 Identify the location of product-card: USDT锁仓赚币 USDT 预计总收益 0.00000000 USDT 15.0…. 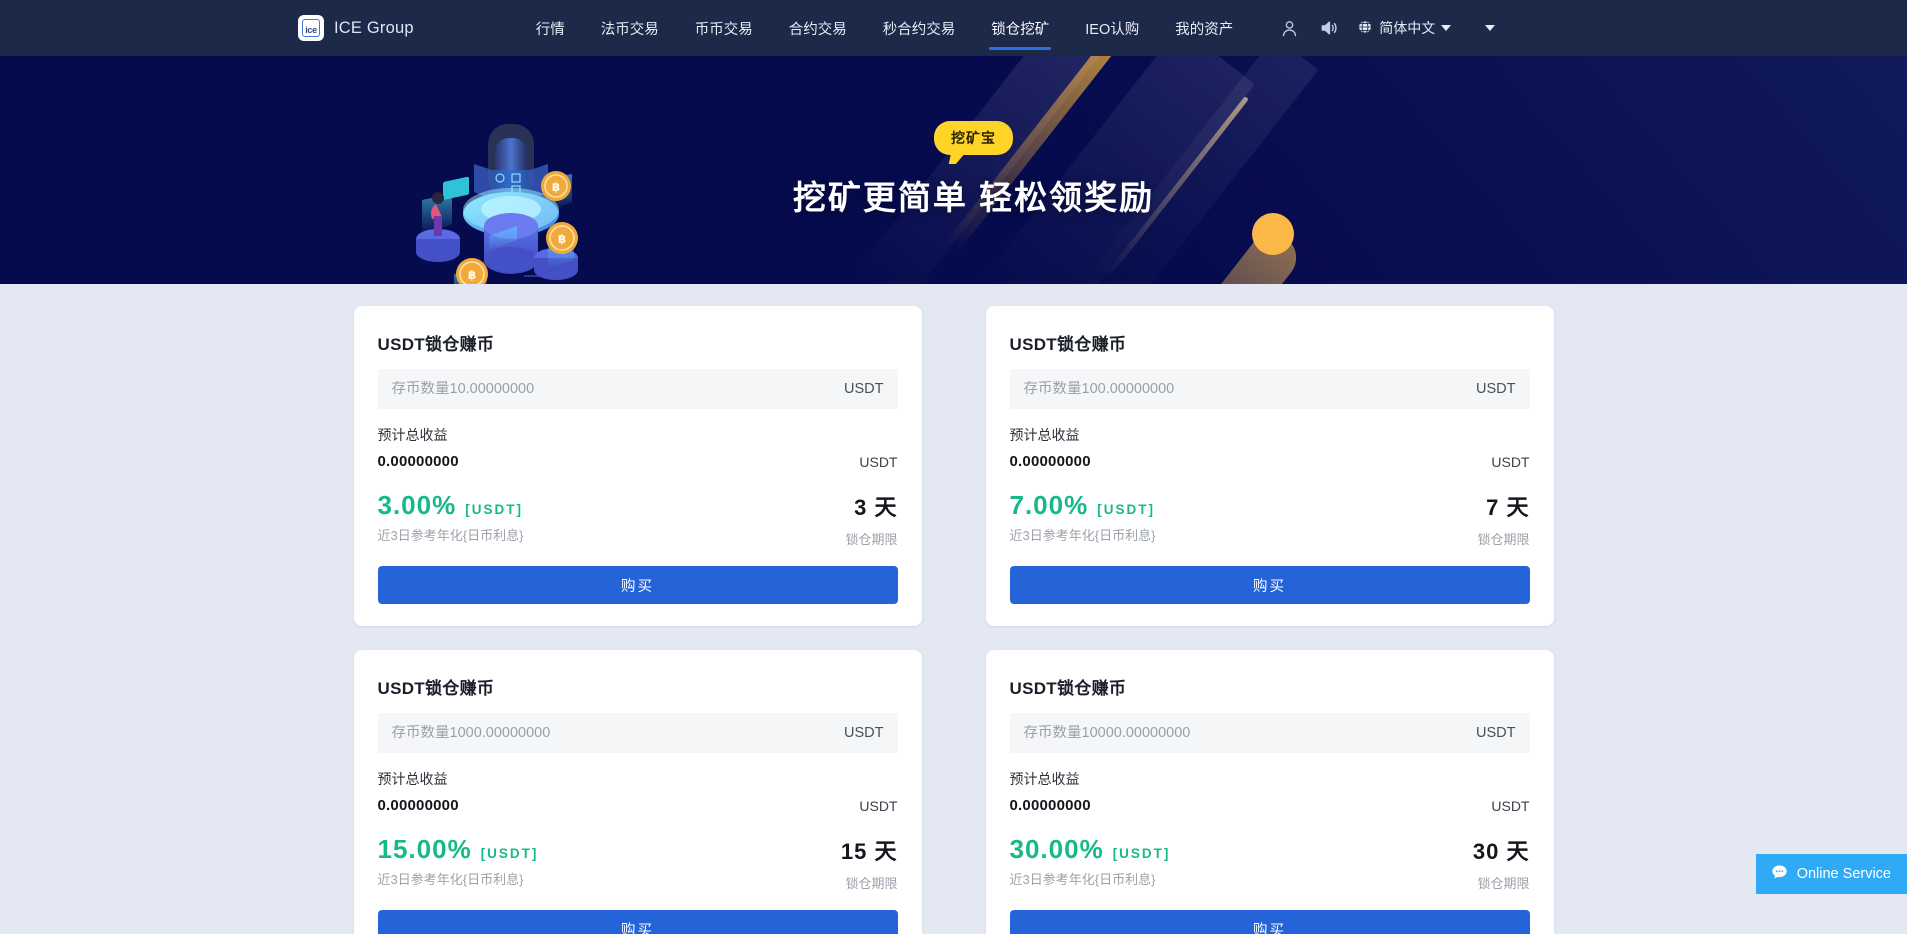
(637, 792).